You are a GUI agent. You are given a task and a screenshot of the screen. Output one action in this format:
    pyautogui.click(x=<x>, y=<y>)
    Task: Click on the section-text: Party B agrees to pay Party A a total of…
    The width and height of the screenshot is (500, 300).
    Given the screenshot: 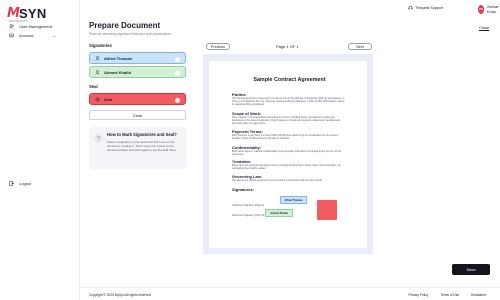 What is the action you would take?
    pyautogui.click(x=285, y=138)
    